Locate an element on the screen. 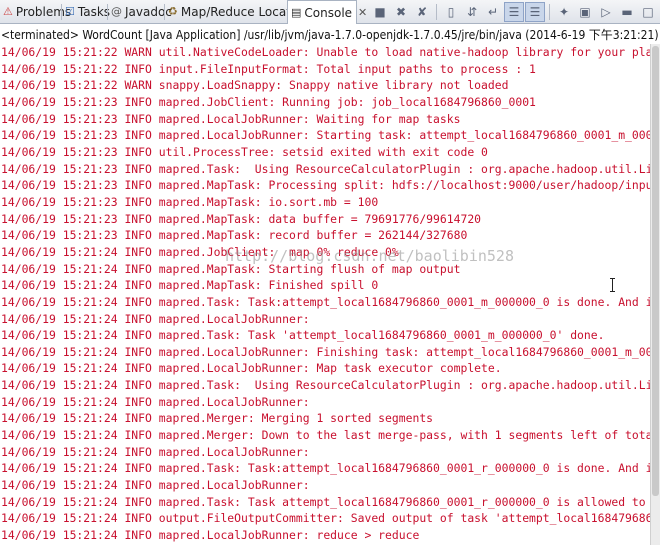  terminate-icon: ■ is located at coordinates (380, 12).